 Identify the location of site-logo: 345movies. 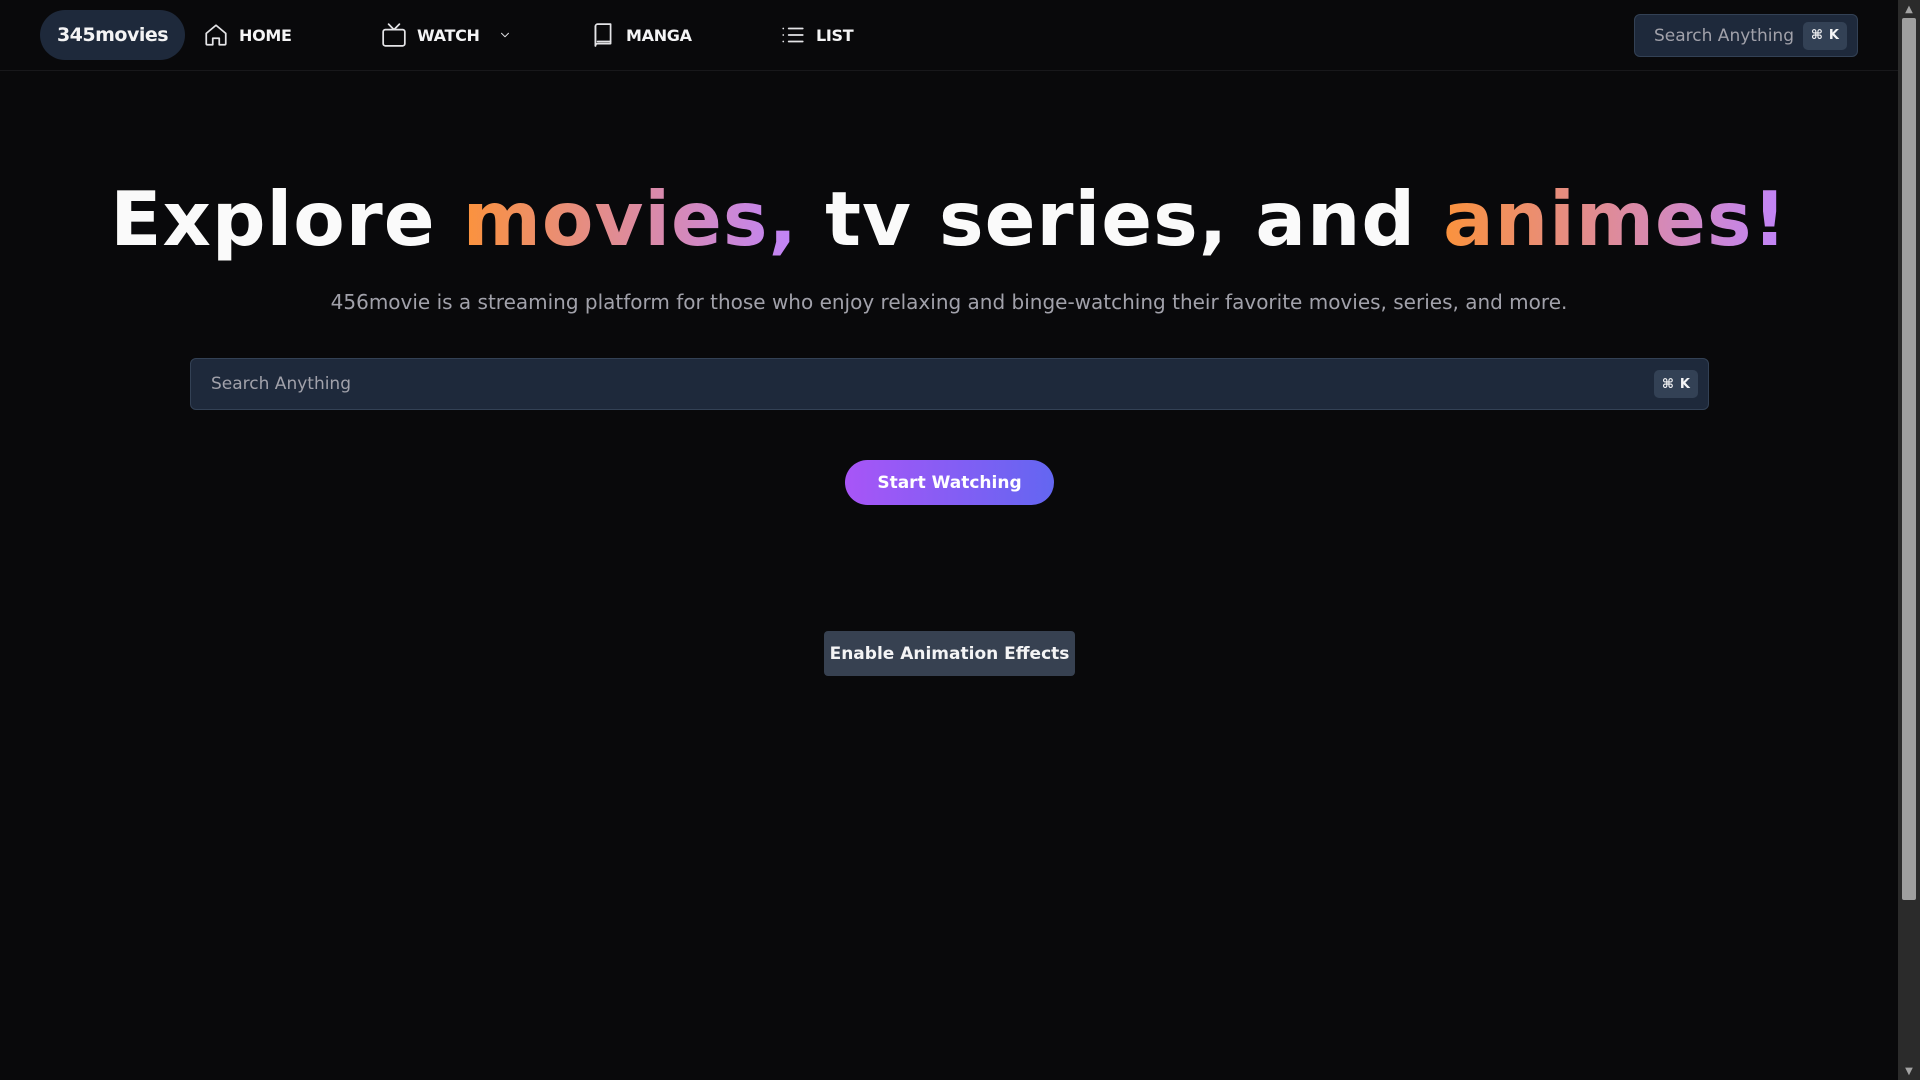
(112, 35).